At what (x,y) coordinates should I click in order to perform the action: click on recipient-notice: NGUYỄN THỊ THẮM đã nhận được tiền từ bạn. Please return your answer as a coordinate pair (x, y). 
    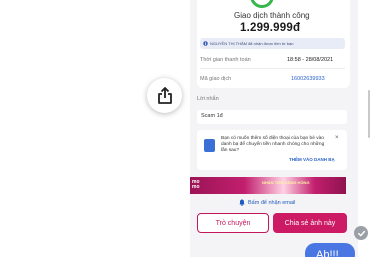
    Looking at the image, I should click on (272, 43).